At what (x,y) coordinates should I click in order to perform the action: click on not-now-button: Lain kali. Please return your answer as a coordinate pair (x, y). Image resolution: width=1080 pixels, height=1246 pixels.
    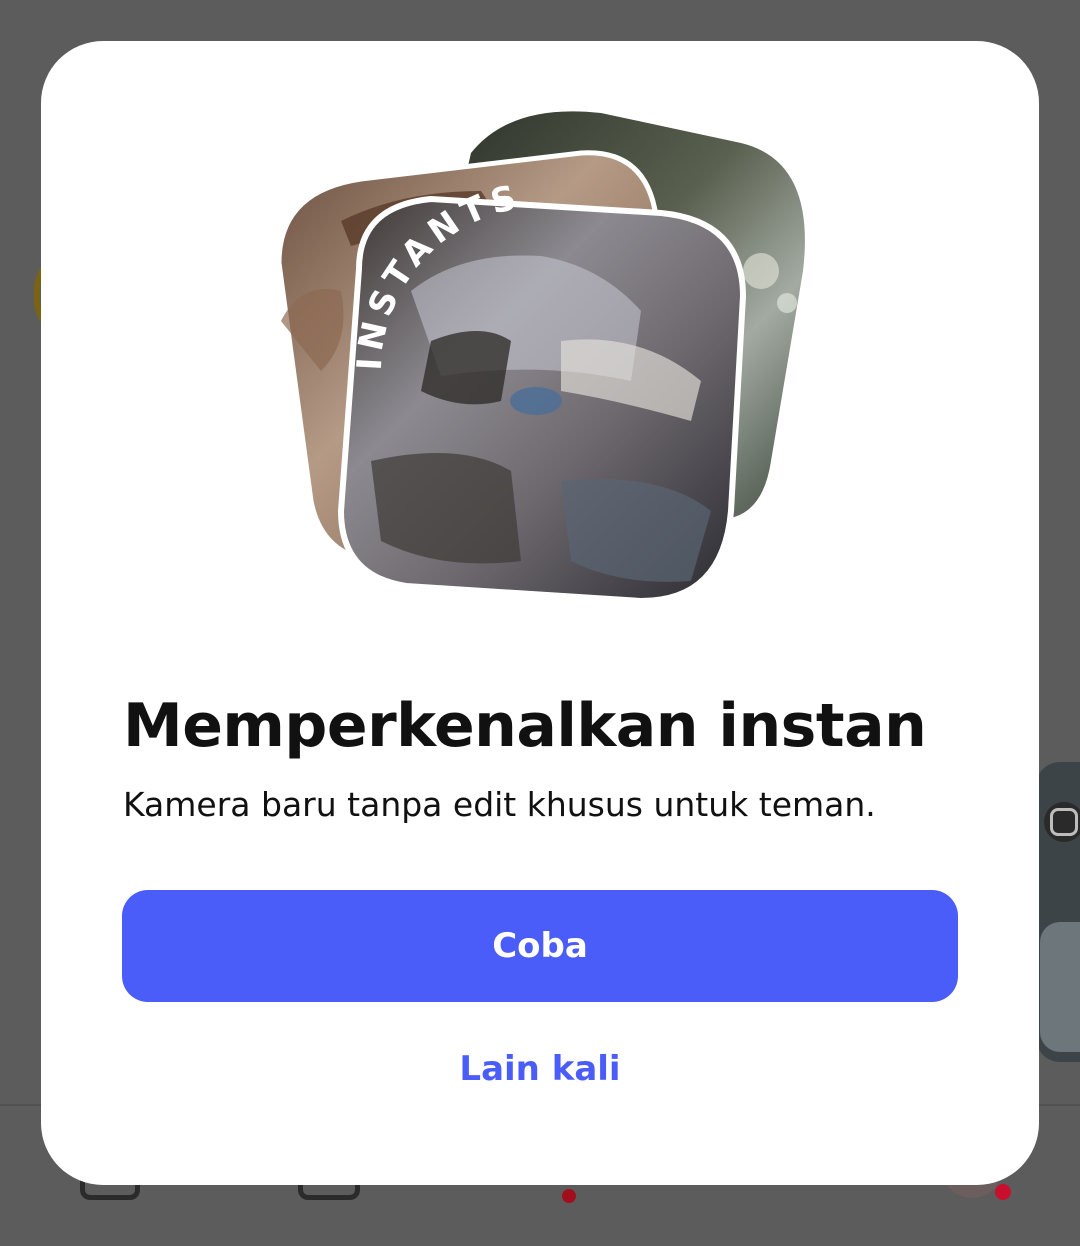
    Looking at the image, I should click on (540, 1069).